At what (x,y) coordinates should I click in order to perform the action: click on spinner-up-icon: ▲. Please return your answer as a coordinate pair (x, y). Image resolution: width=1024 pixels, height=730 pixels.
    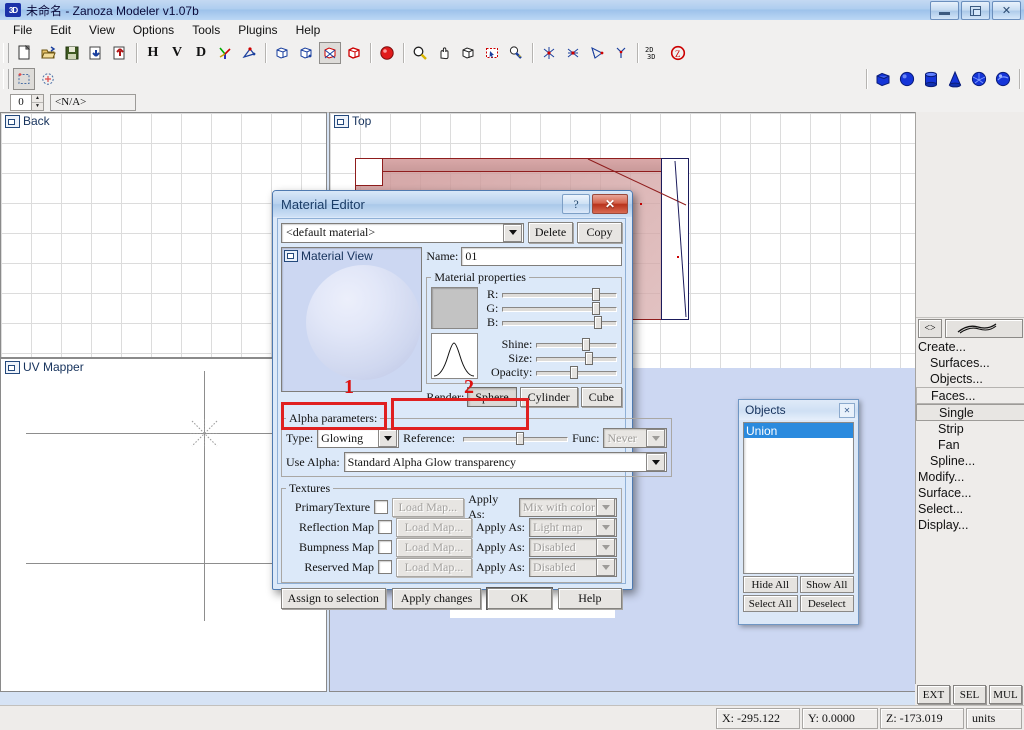
    Looking at the image, I should click on (37, 98).